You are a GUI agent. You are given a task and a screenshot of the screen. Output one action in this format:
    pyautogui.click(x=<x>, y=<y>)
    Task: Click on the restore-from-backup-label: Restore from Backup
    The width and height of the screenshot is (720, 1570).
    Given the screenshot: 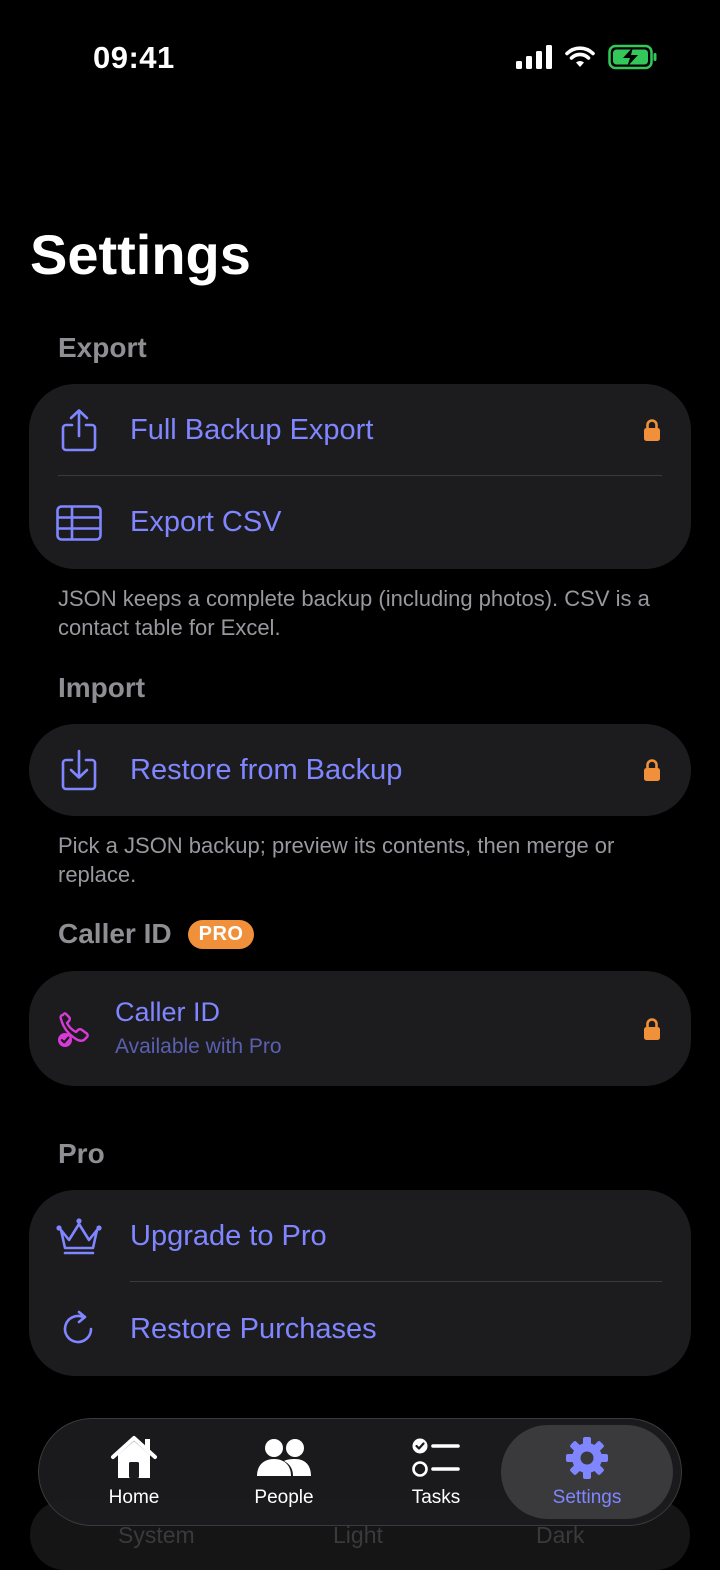 What is the action you would take?
    pyautogui.click(x=266, y=769)
    